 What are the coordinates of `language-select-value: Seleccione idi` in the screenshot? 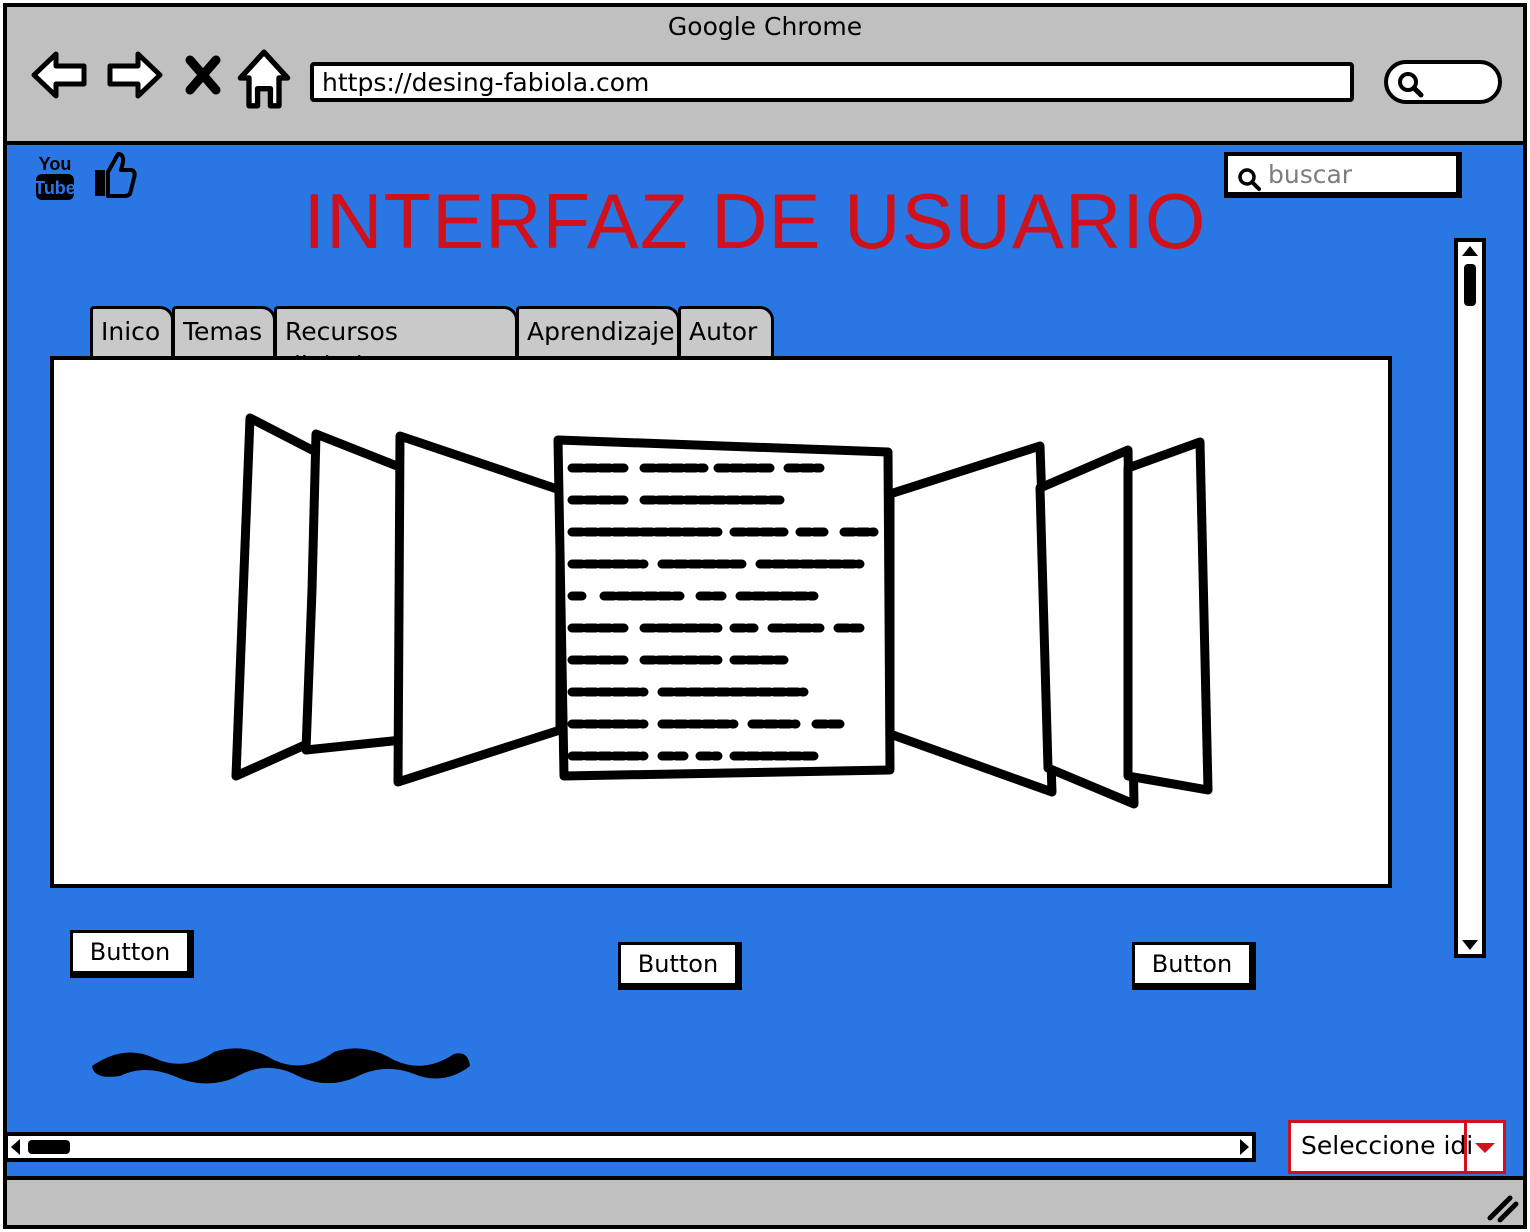 It's located at (1387, 1145).